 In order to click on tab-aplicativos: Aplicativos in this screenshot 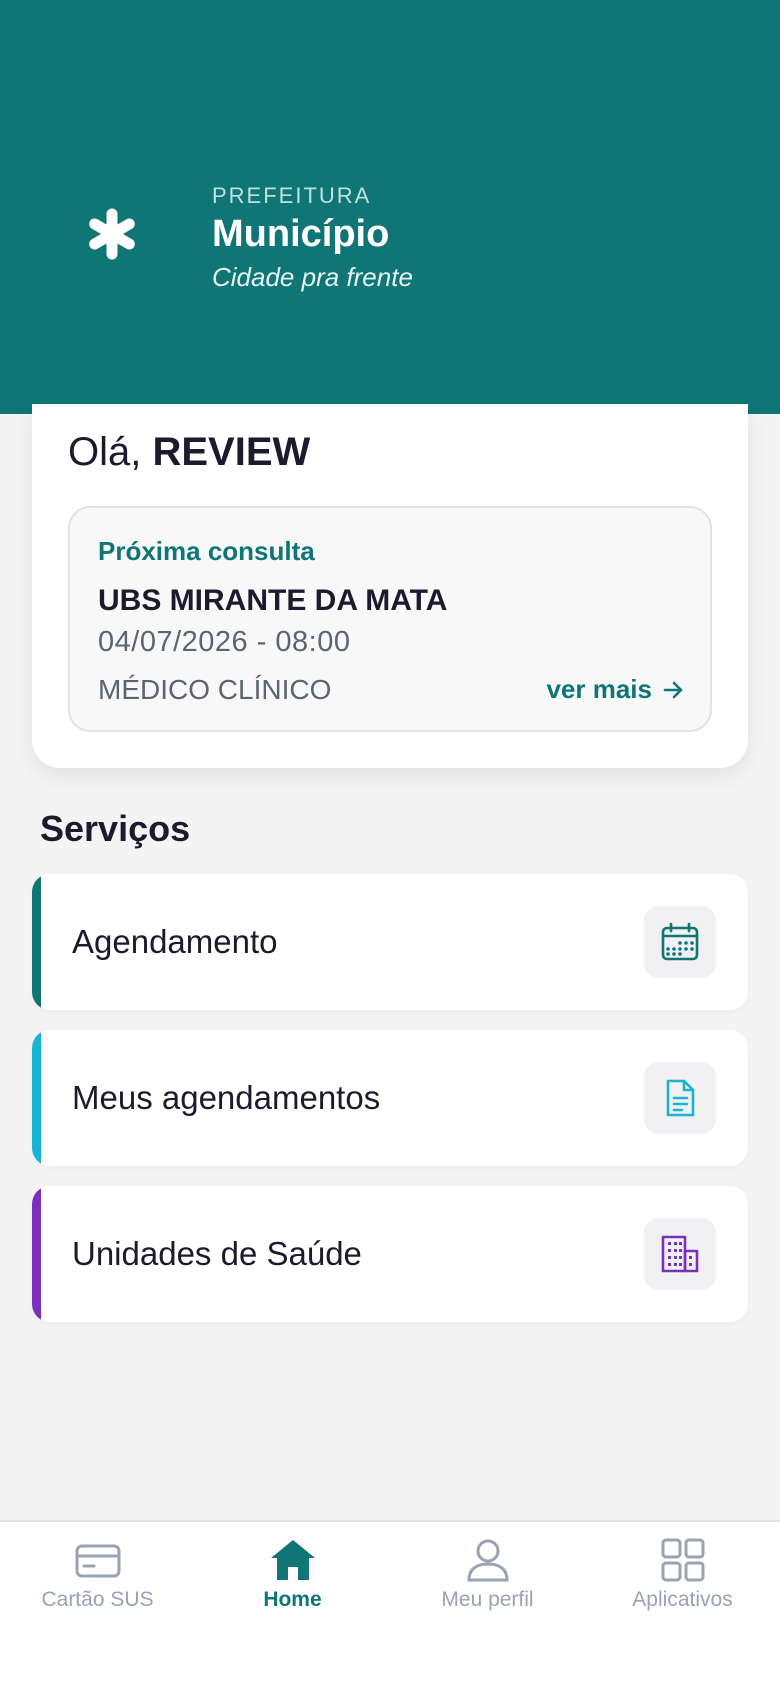, I will do `click(682, 1582)`.